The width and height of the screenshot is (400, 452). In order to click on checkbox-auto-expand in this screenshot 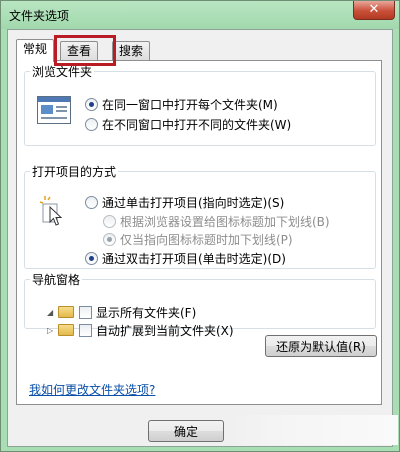, I will do `click(85, 330)`.